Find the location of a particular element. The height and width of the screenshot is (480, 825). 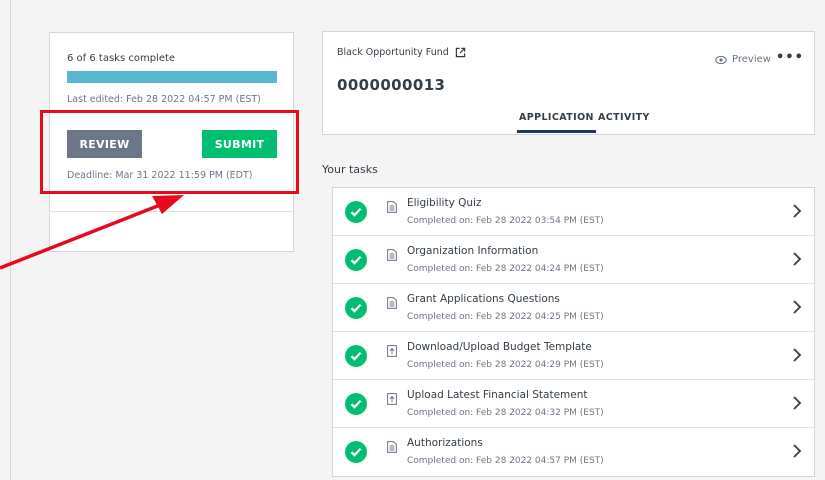

task-title: Grant Applications Questions is located at coordinates (483, 299).